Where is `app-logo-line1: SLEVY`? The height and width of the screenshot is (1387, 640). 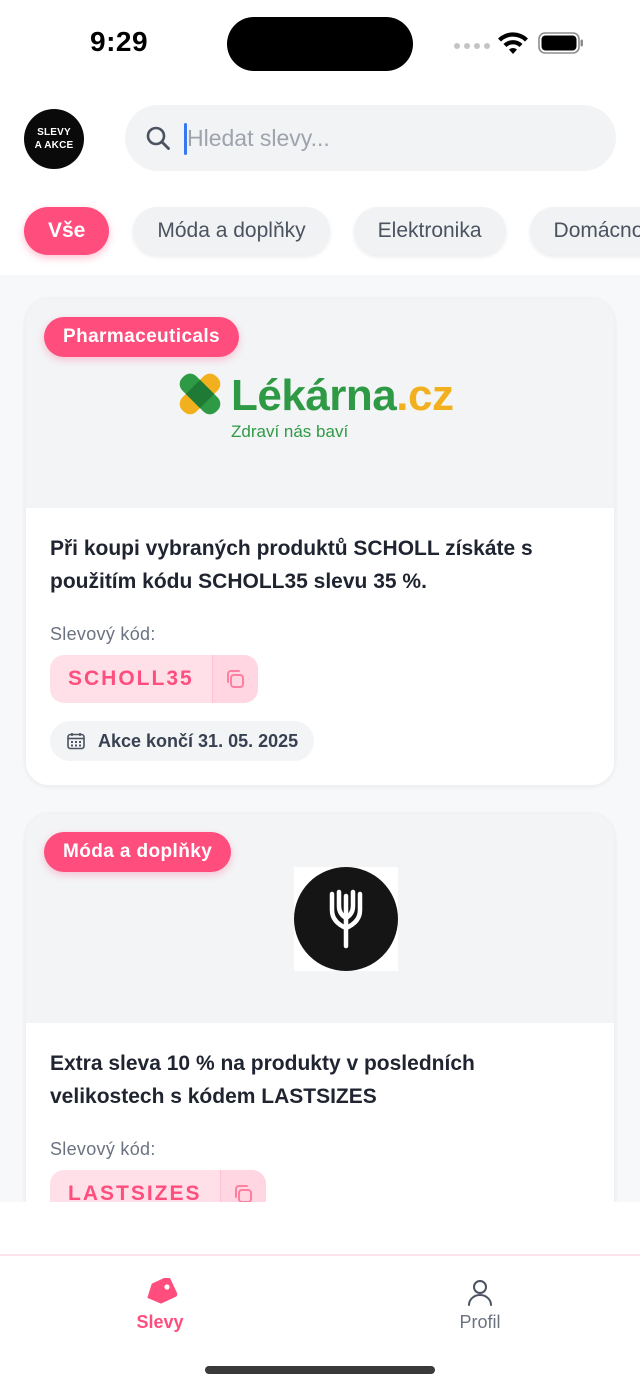
app-logo-line1: SLEVY is located at coordinates (54, 132).